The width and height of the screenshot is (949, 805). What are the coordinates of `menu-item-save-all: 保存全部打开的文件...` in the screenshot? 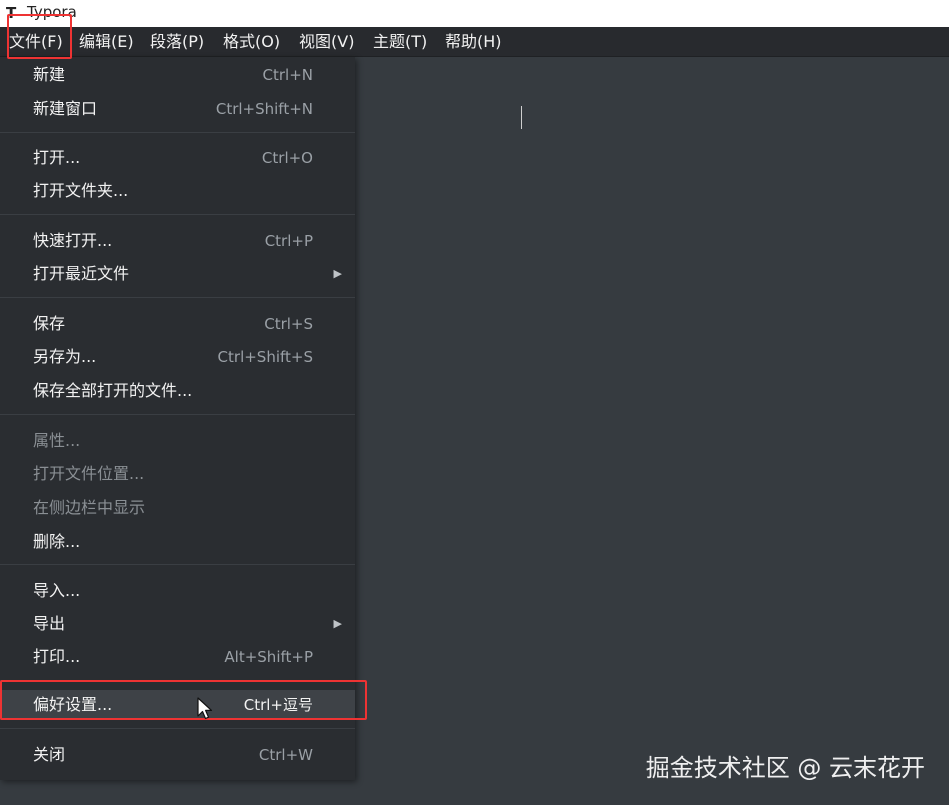 It's located at (177, 391).